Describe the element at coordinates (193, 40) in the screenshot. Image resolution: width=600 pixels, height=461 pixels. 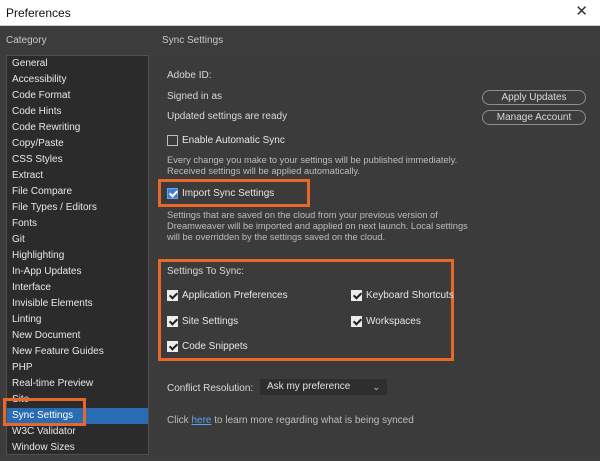
I see `panel-header: Sync Settings` at that location.